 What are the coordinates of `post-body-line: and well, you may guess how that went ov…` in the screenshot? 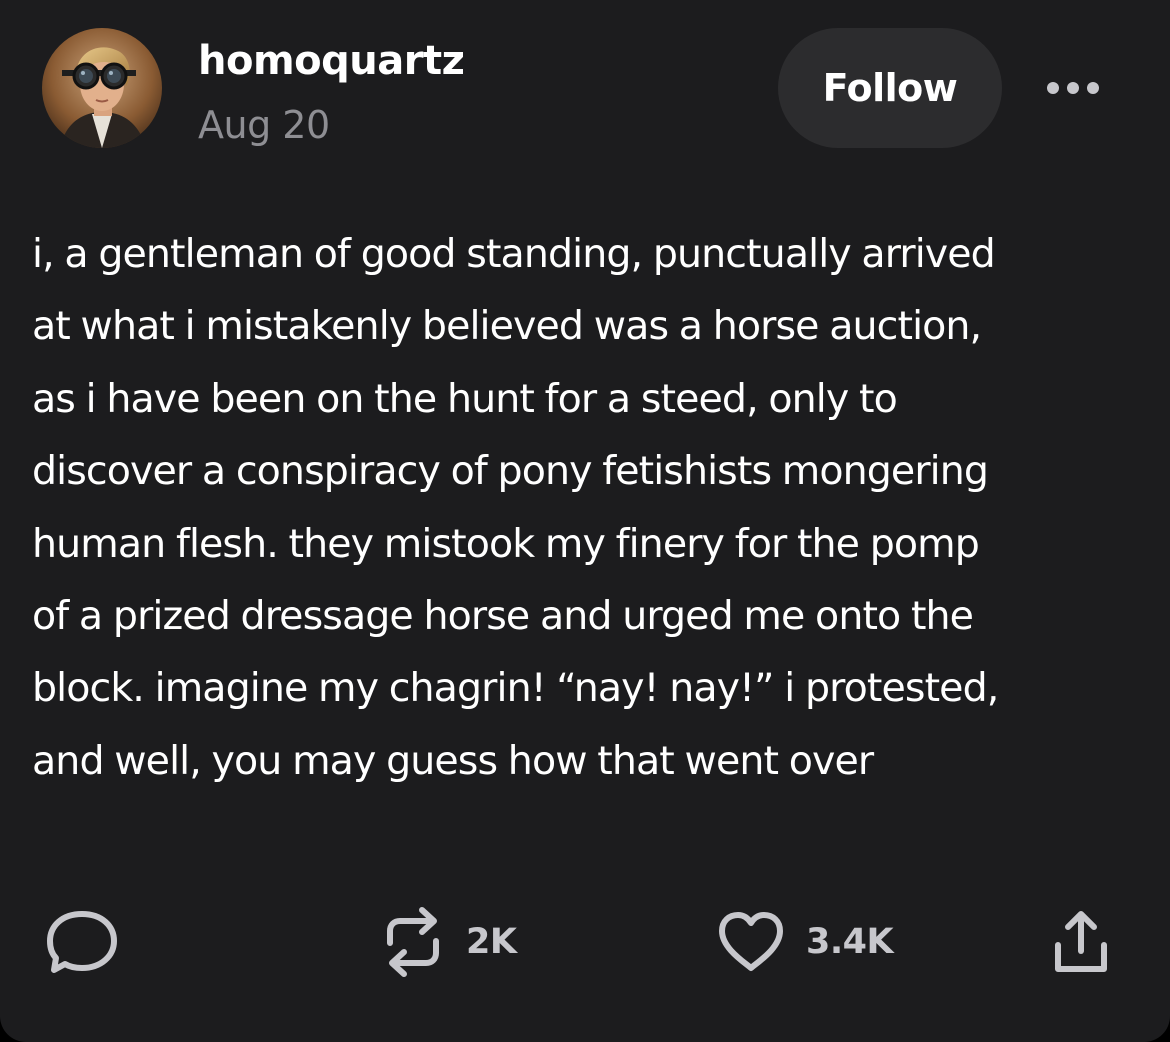 It's located at (453, 760).